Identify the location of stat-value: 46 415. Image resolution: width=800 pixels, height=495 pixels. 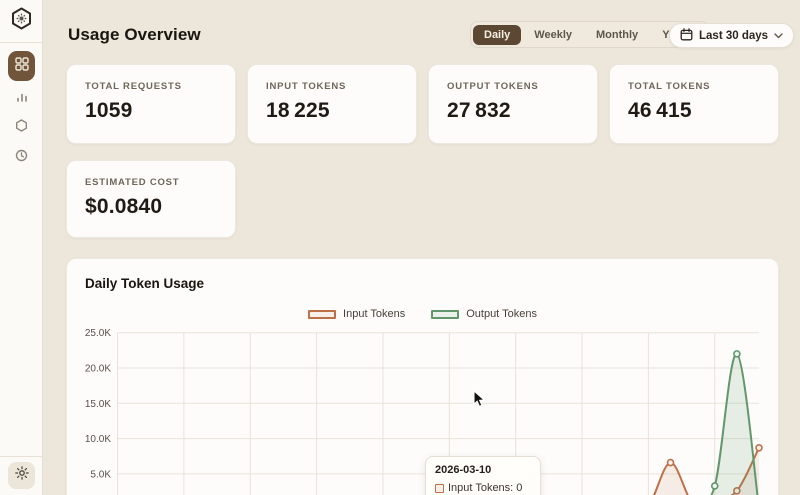
(660, 110).